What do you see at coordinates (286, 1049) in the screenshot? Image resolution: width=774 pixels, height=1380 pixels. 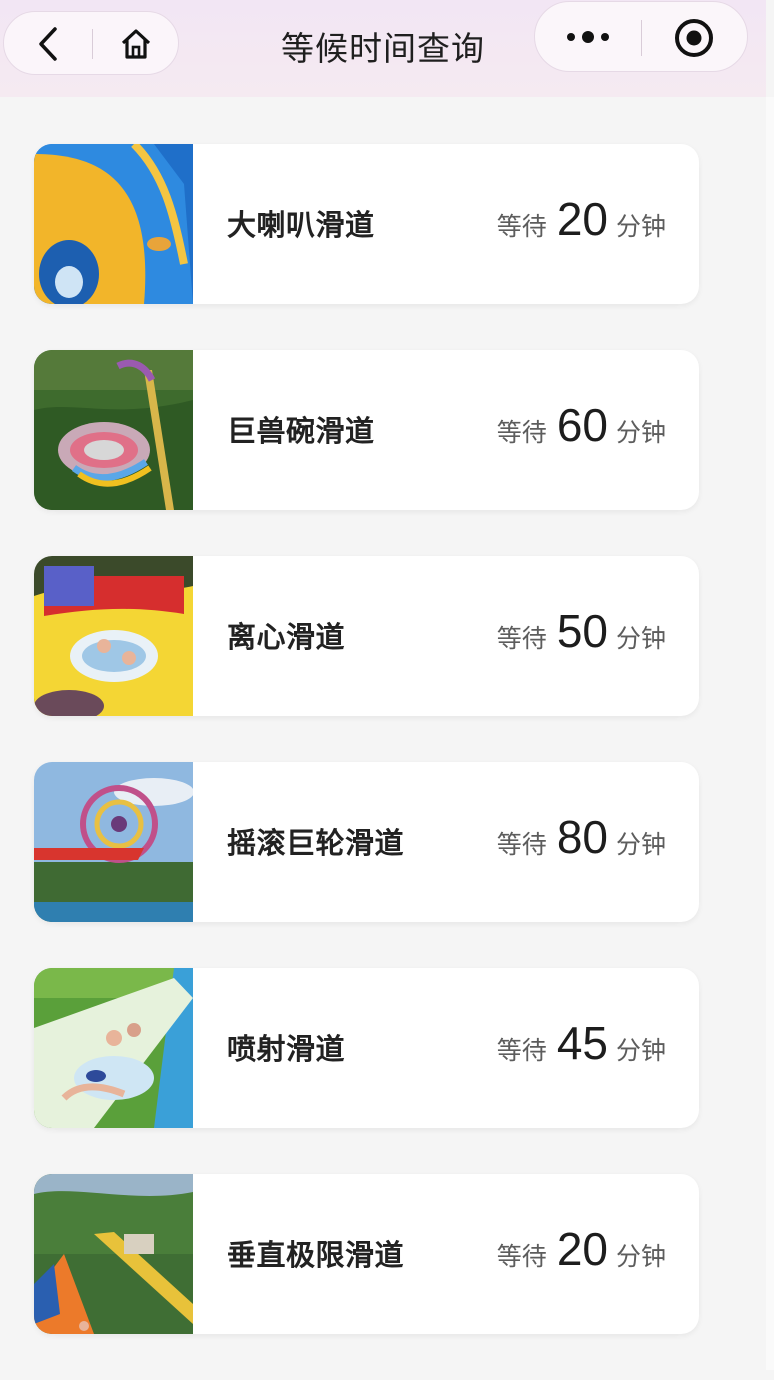 I see `ride-name: 喷射滑道` at bounding box center [286, 1049].